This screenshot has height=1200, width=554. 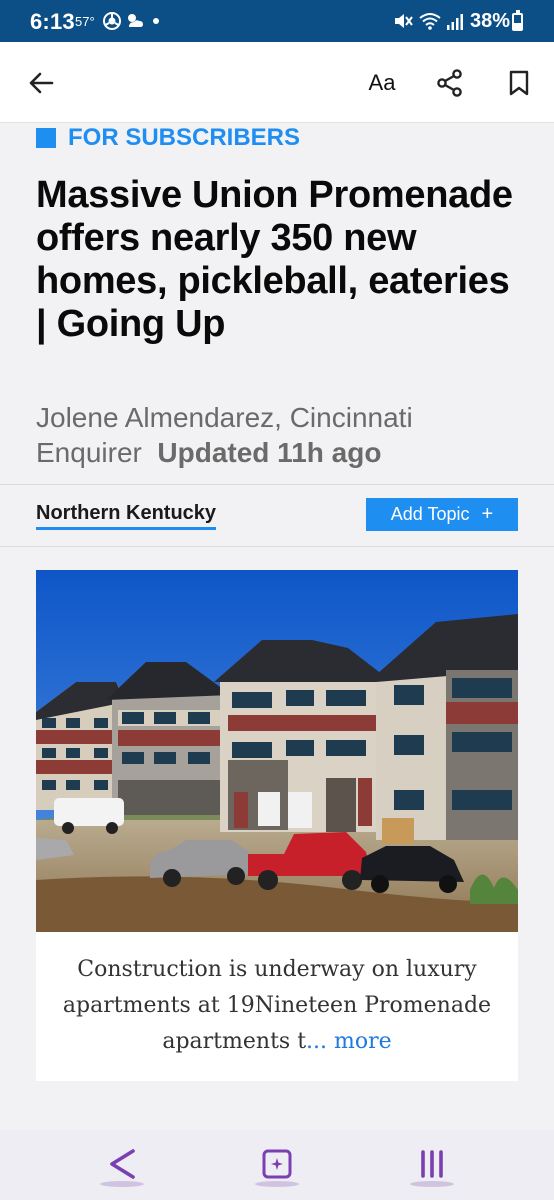 I want to click on nav-home-icon, so click(x=277, y=1164).